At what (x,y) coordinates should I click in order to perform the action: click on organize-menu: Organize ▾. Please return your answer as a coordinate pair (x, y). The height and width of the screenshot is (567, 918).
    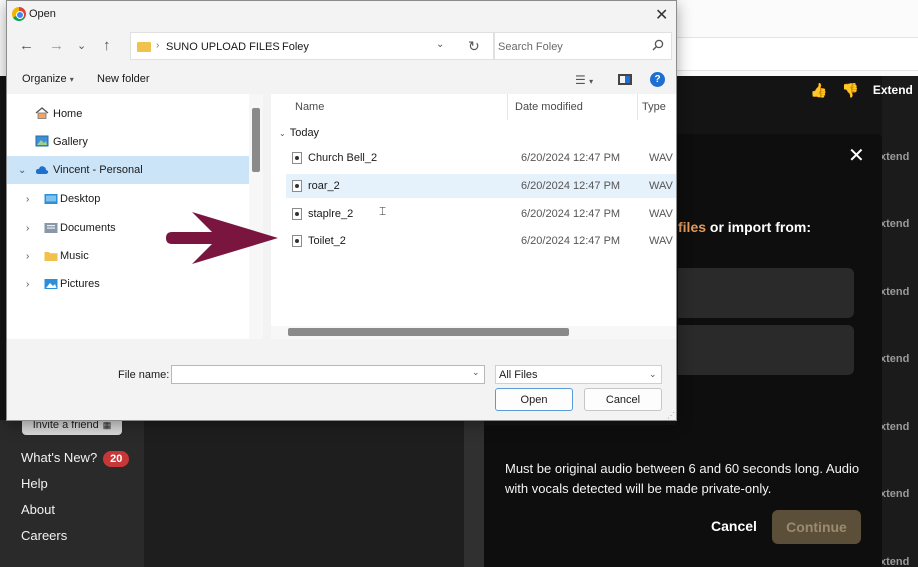
    Looking at the image, I should click on (48, 79).